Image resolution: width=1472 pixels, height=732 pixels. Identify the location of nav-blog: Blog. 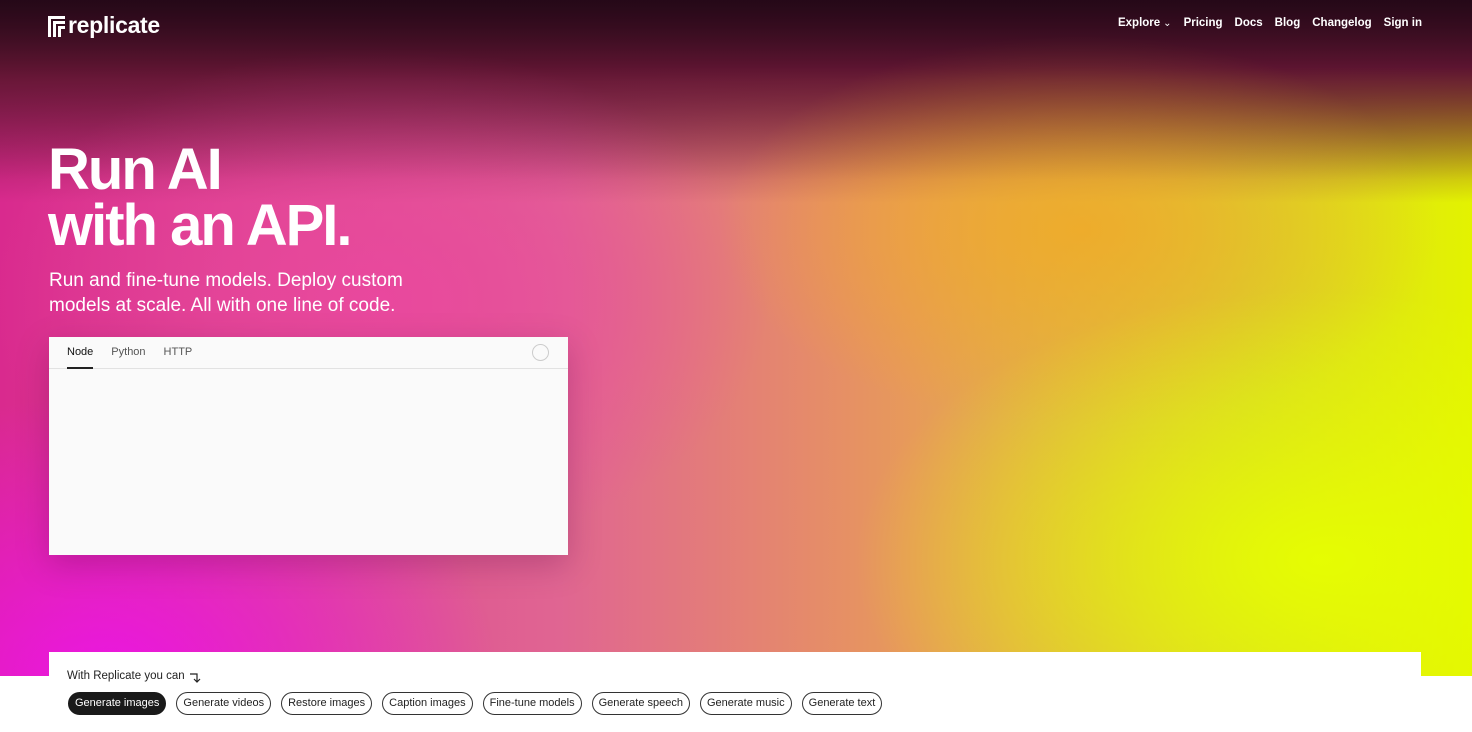
(1288, 23).